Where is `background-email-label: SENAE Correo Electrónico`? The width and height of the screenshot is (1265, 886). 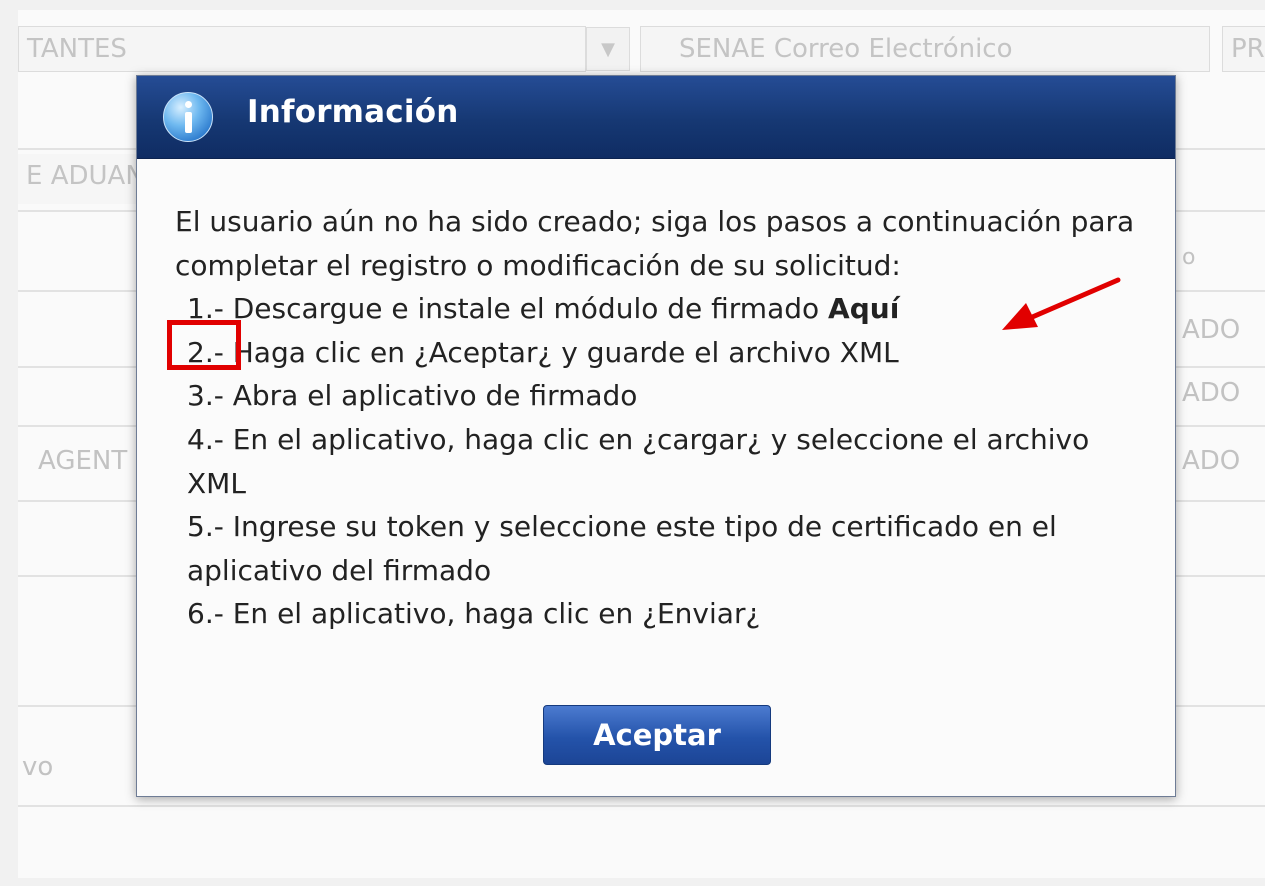
background-email-label: SENAE Correo Electrónico is located at coordinates (846, 49).